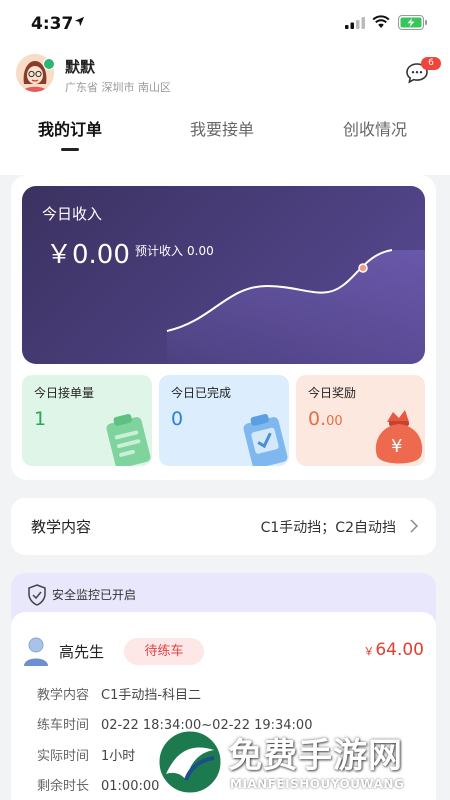 The width and height of the screenshot is (450, 800). What do you see at coordinates (64, 393) in the screenshot?
I see `stat-title: 今日接单量` at bounding box center [64, 393].